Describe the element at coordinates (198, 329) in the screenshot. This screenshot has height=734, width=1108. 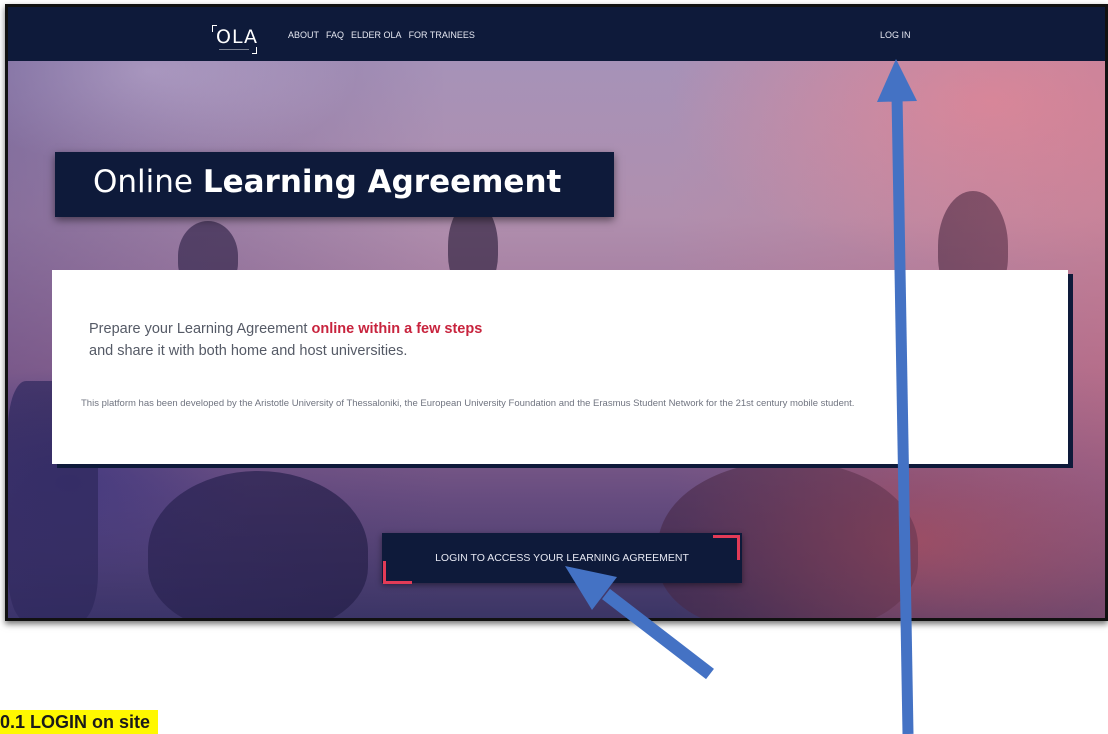
I see `intro-line1-prefix: Prepare your Learning Agreement` at that location.